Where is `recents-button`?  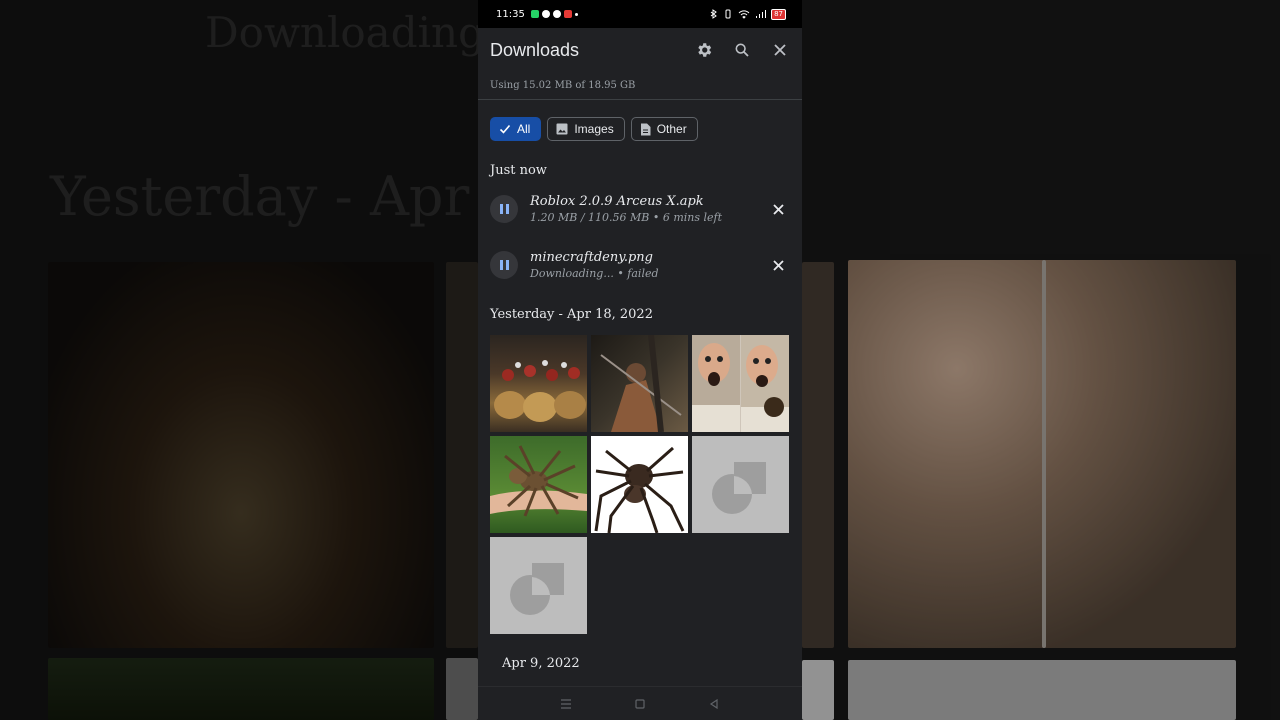
recents-button is located at coordinates (566, 704).